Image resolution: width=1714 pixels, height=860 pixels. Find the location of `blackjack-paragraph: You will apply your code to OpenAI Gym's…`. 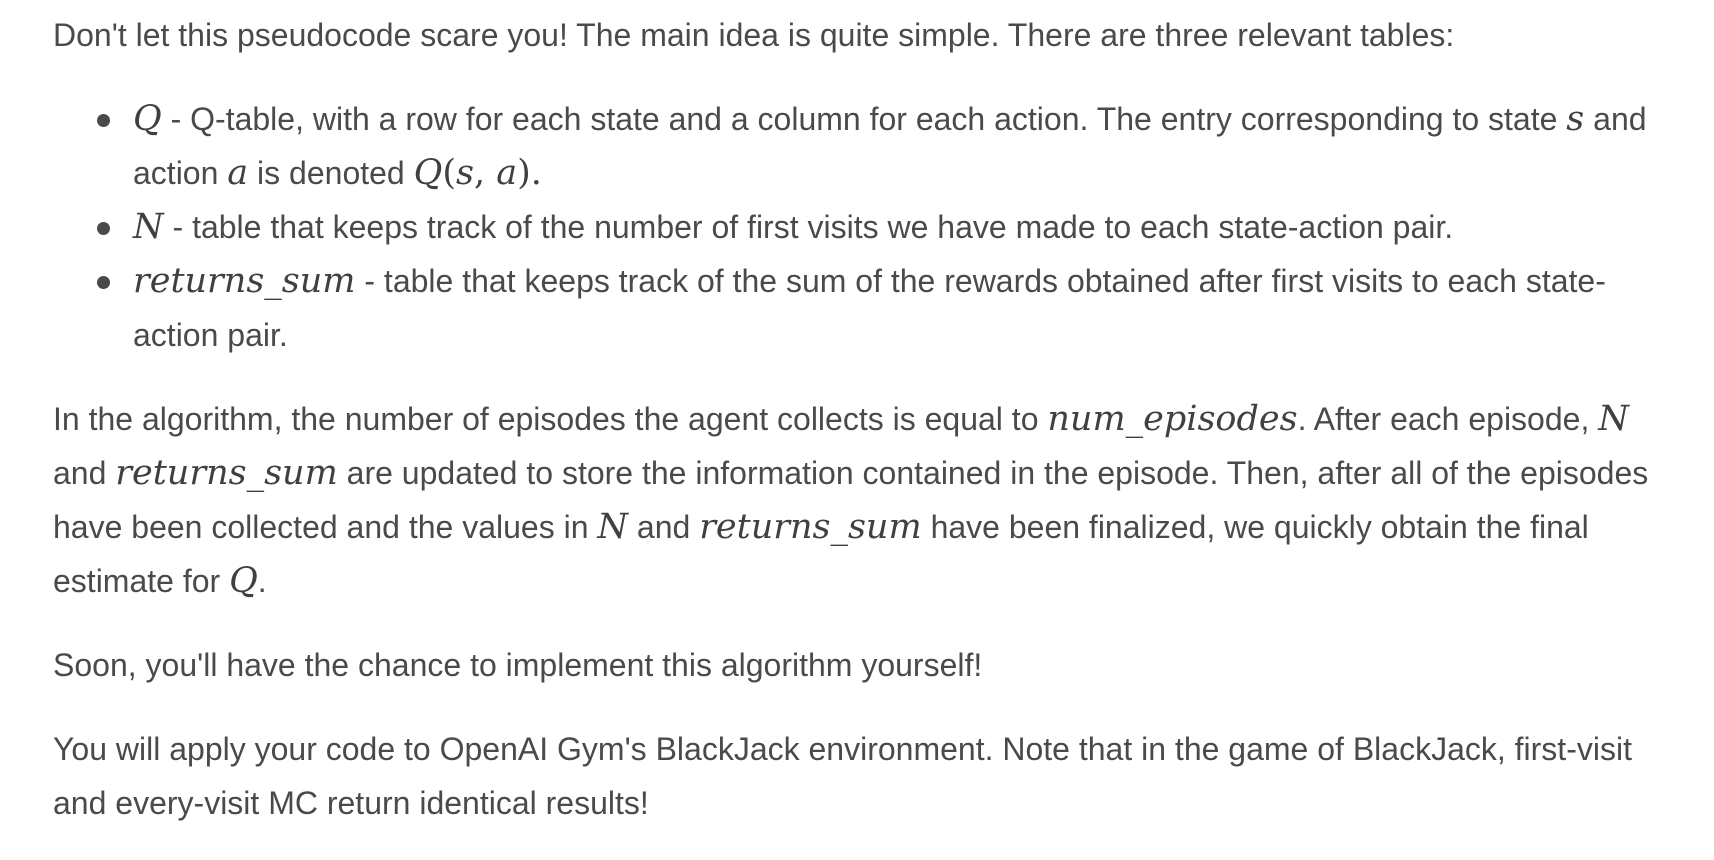

blackjack-paragraph: You will apply your code to OpenAI Gym's… is located at coordinates (842, 776).